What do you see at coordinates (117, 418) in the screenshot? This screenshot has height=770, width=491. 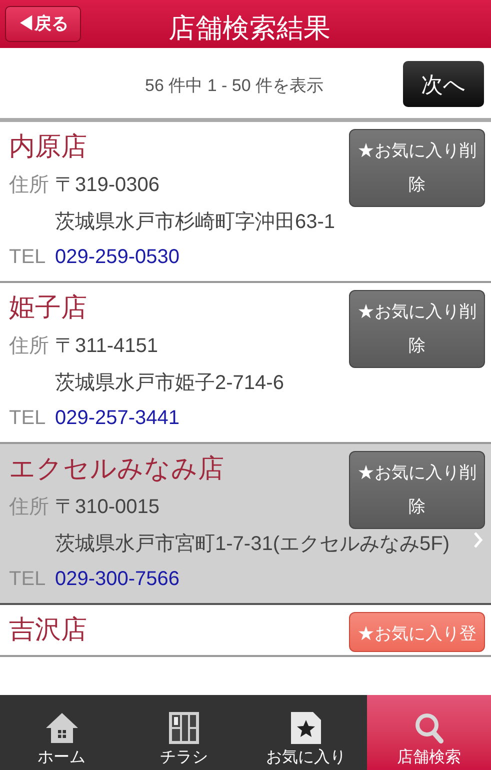 I see `phone-link: 029-257-3441` at bounding box center [117, 418].